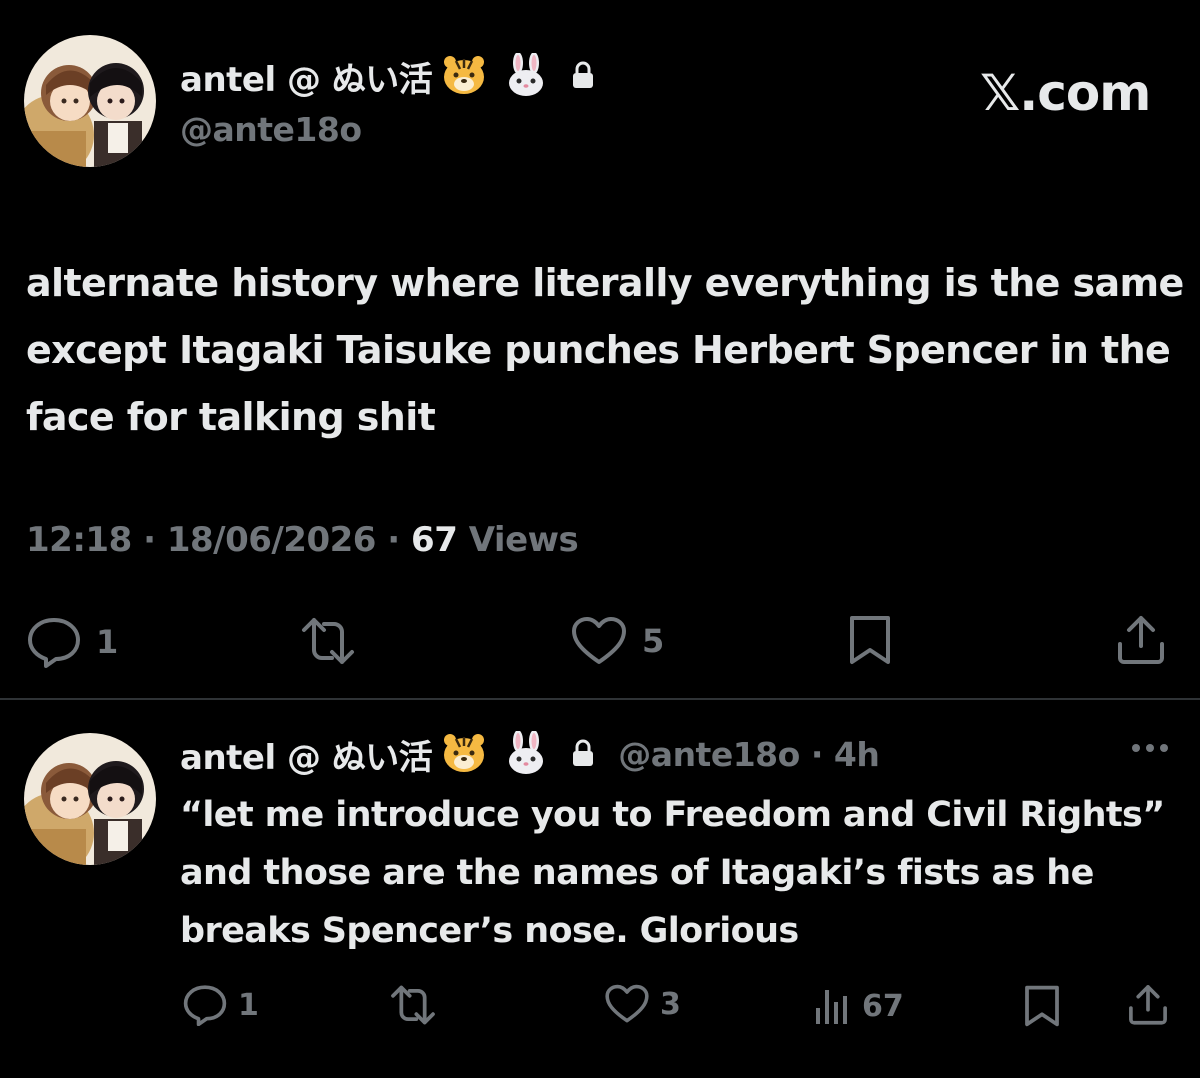 This screenshot has width=1200, height=1078. What do you see at coordinates (1150, 749) in the screenshot?
I see `more-options-icon` at bounding box center [1150, 749].